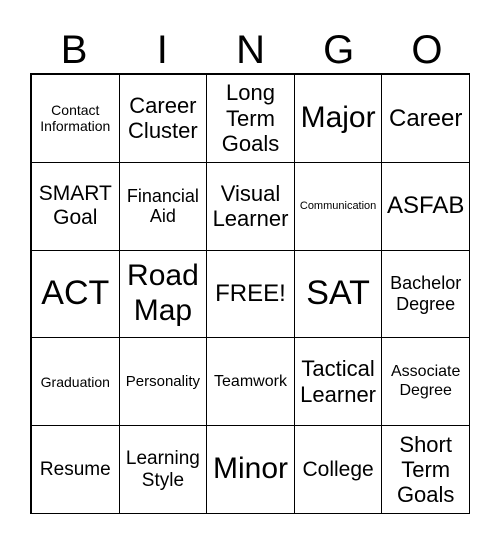 This screenshot has height=544, width=500. I want to click on bingo-cell: Minor, so click(250, 469).